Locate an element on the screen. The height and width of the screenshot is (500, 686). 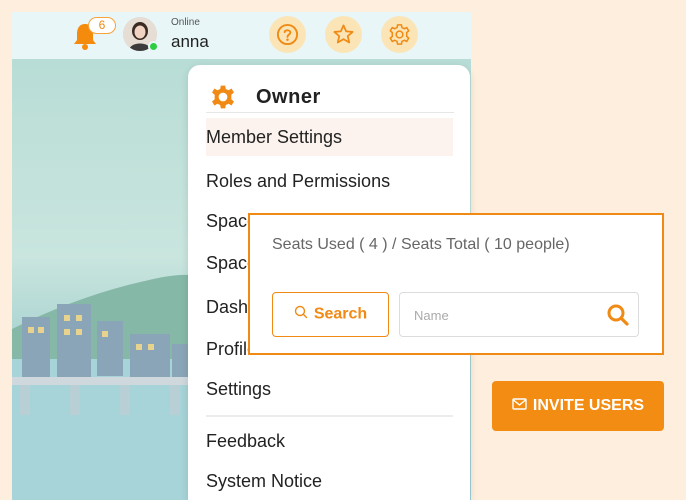
menu-item-settings: Settings is located at coordinates (329, 389).